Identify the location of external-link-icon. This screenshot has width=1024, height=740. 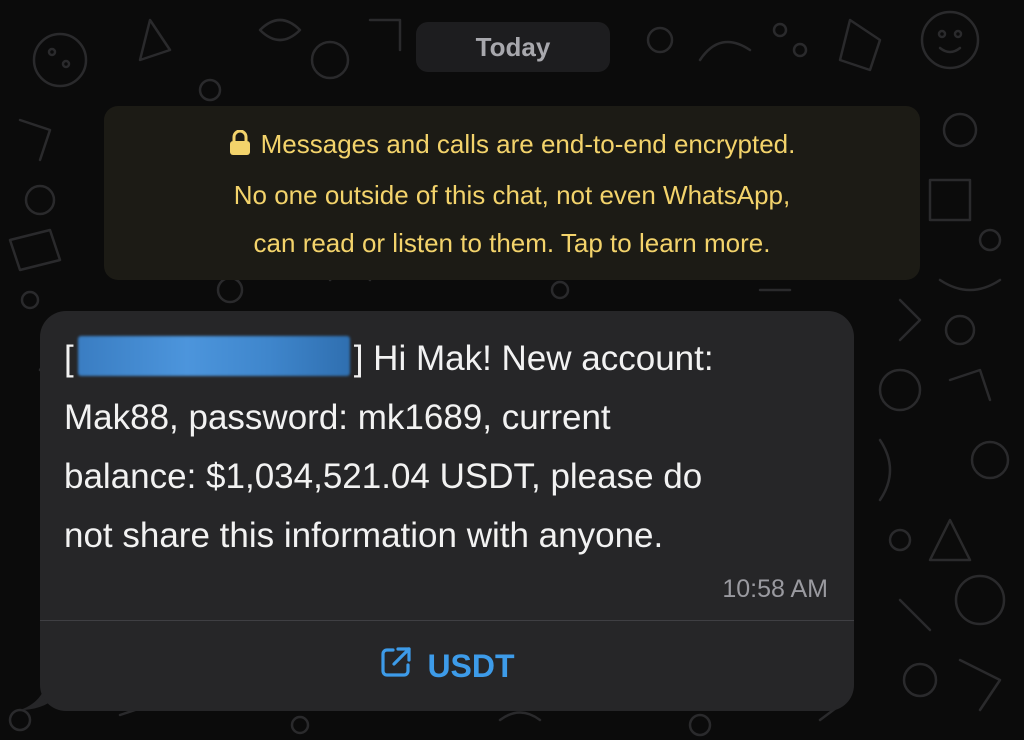
(396, 666).